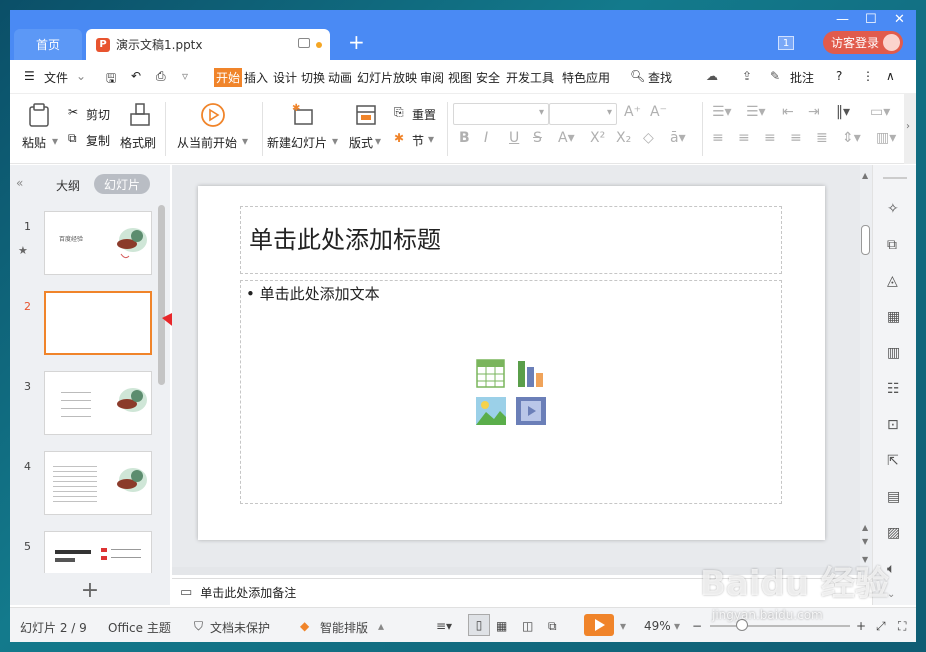 The width and height of the screenshot is (926, 652). What do you see at coordinates (161, 76) in the screenshot?
I see `print-icon: ⎙` at bounding box center [161, 76].